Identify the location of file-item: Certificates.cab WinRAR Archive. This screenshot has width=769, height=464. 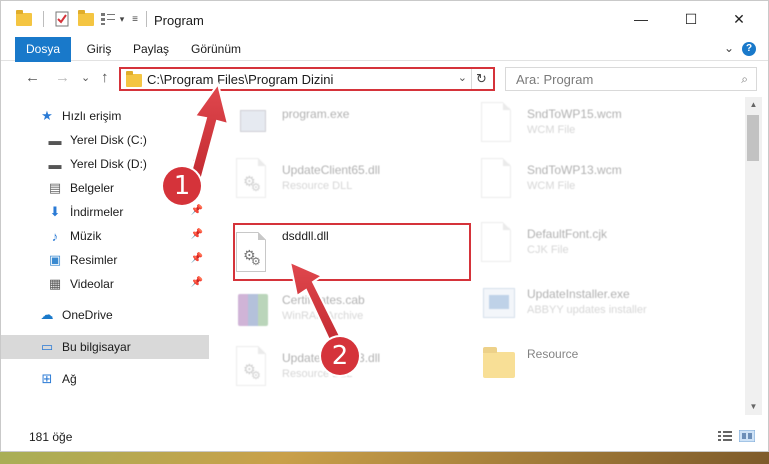
(348, 309).